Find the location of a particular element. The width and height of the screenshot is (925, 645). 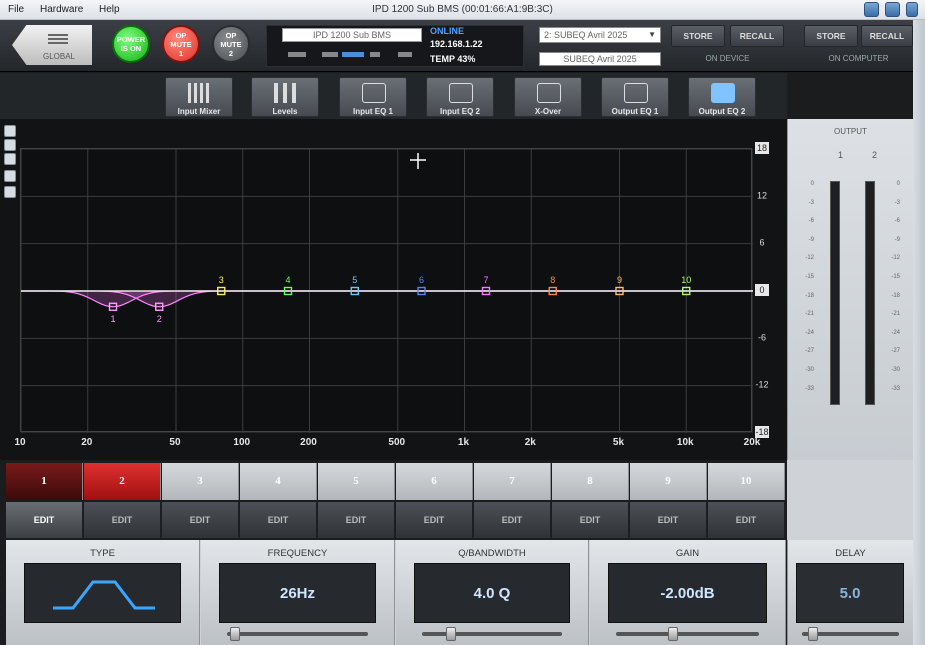

global-button-label: GLOBAL is located at coordinates (58, 56).